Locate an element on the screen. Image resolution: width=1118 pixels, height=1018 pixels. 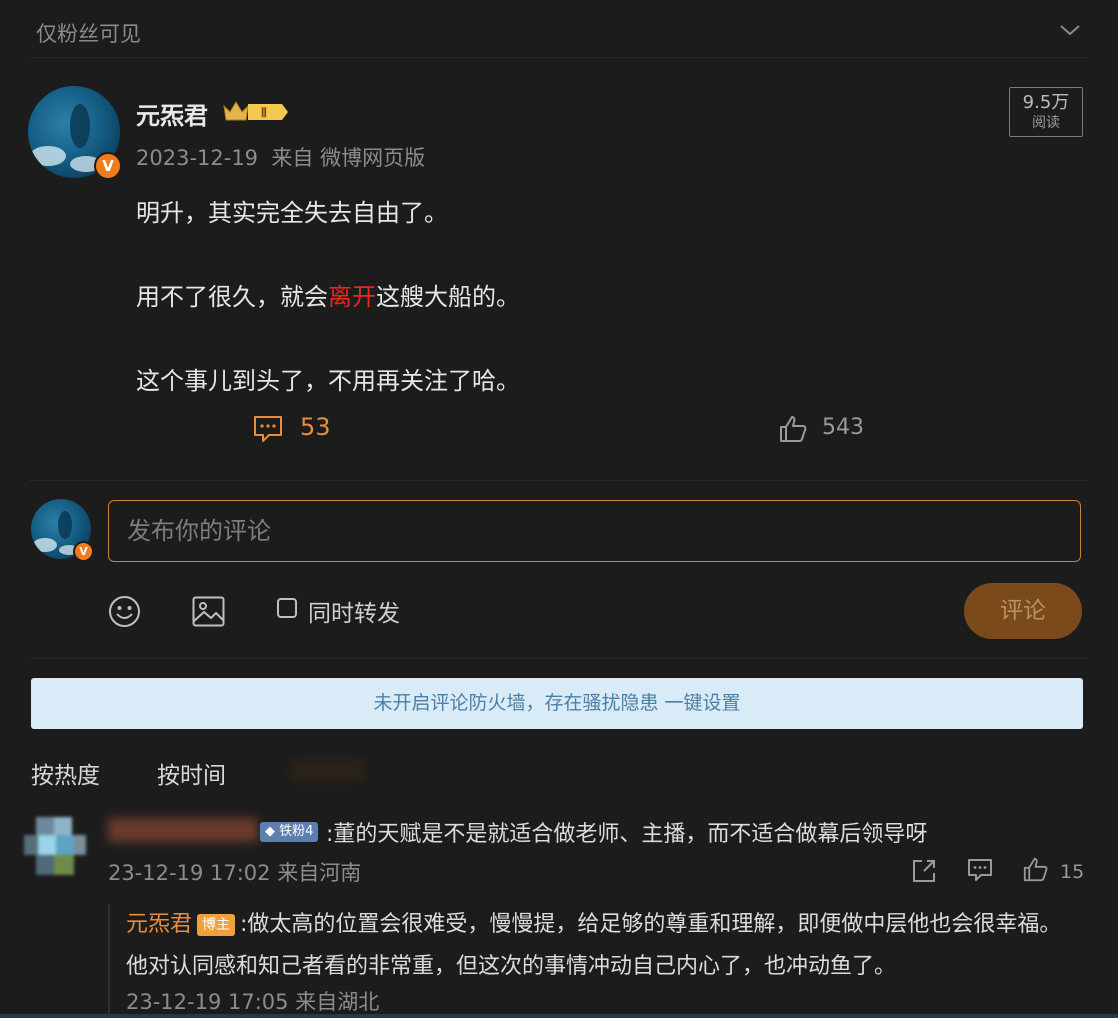
fan-level-badge: ◆ 铁粉4 is located at coordinates (289, 832).